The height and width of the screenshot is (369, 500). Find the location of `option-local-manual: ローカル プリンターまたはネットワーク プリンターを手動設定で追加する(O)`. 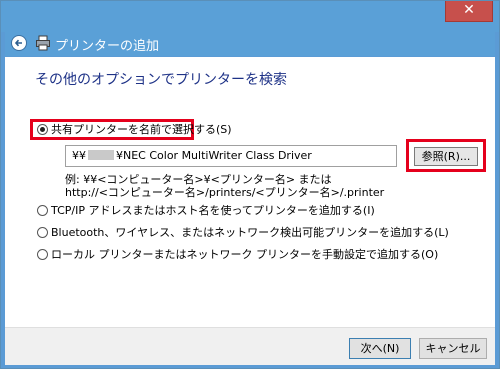

option-local-manual: ローカル プリンターまたはネットワーク プリンターを手動設定で追加する(O) is located at coordinates (237, 255).